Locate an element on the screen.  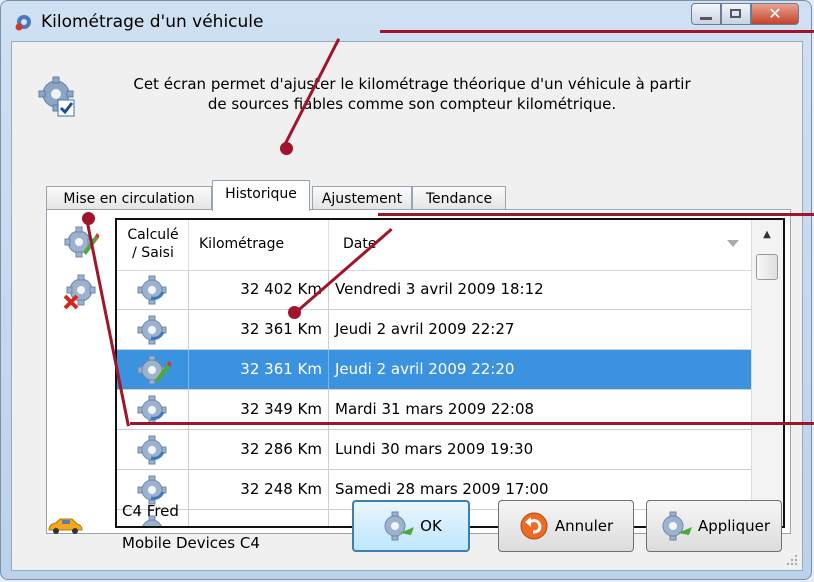
scroll-thumb is located at coordinates (767, 267).